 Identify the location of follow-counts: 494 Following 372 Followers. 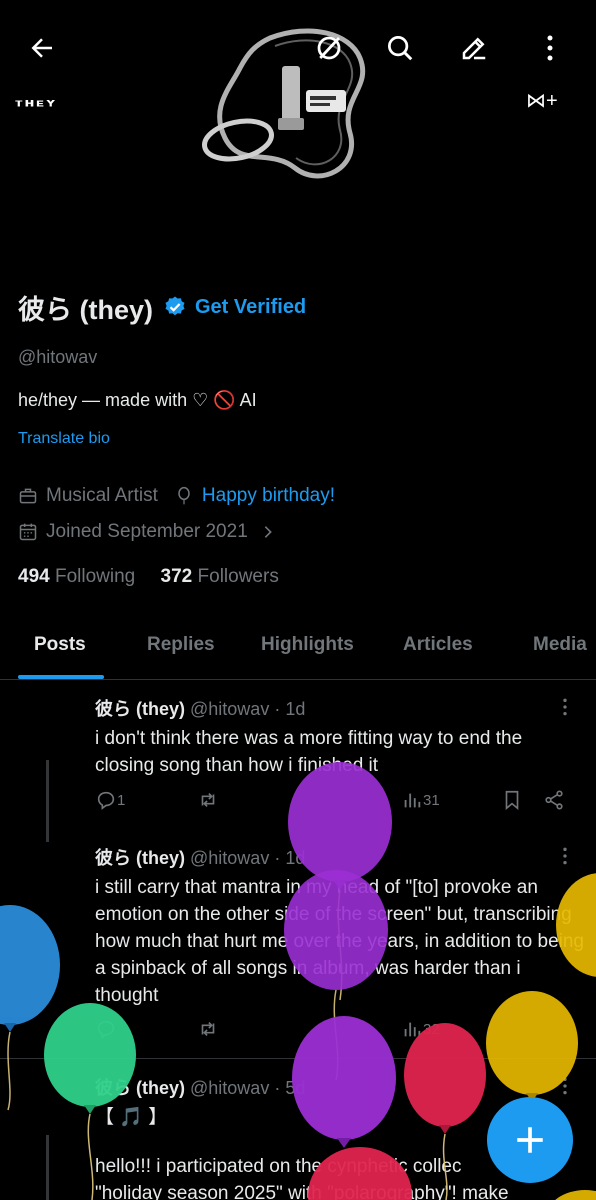
(148, 577).